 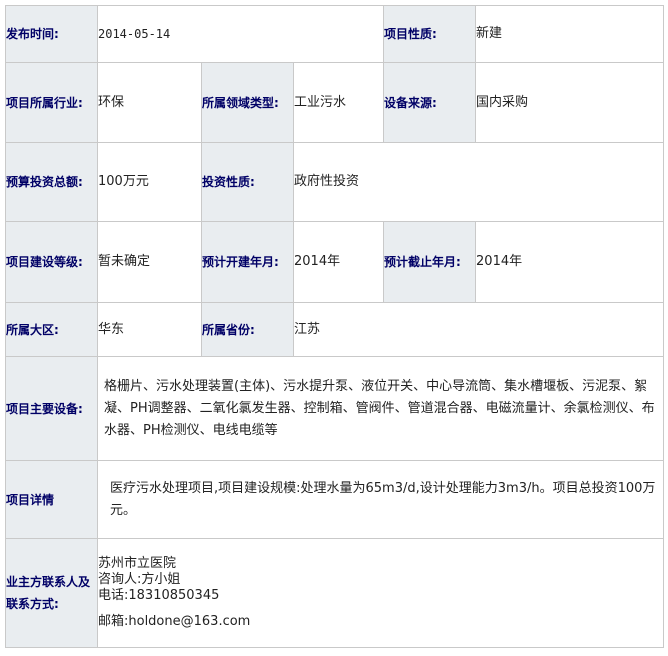 I want to click on row-budget: 预算投资总额: 100万元 投资性质: 政府性投资, so click(x=335, y=182).